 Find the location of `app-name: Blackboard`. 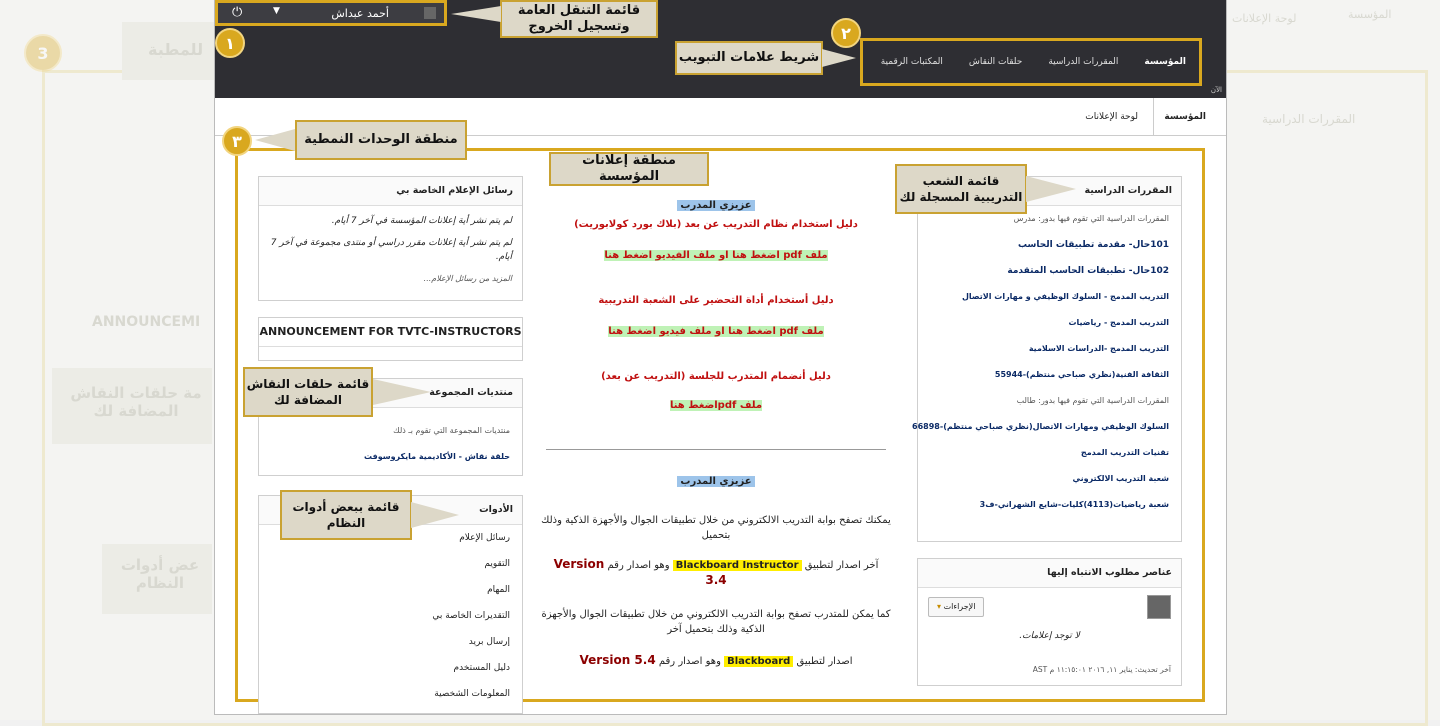

app-name: Blackboard is located at coordinates (759, 661).